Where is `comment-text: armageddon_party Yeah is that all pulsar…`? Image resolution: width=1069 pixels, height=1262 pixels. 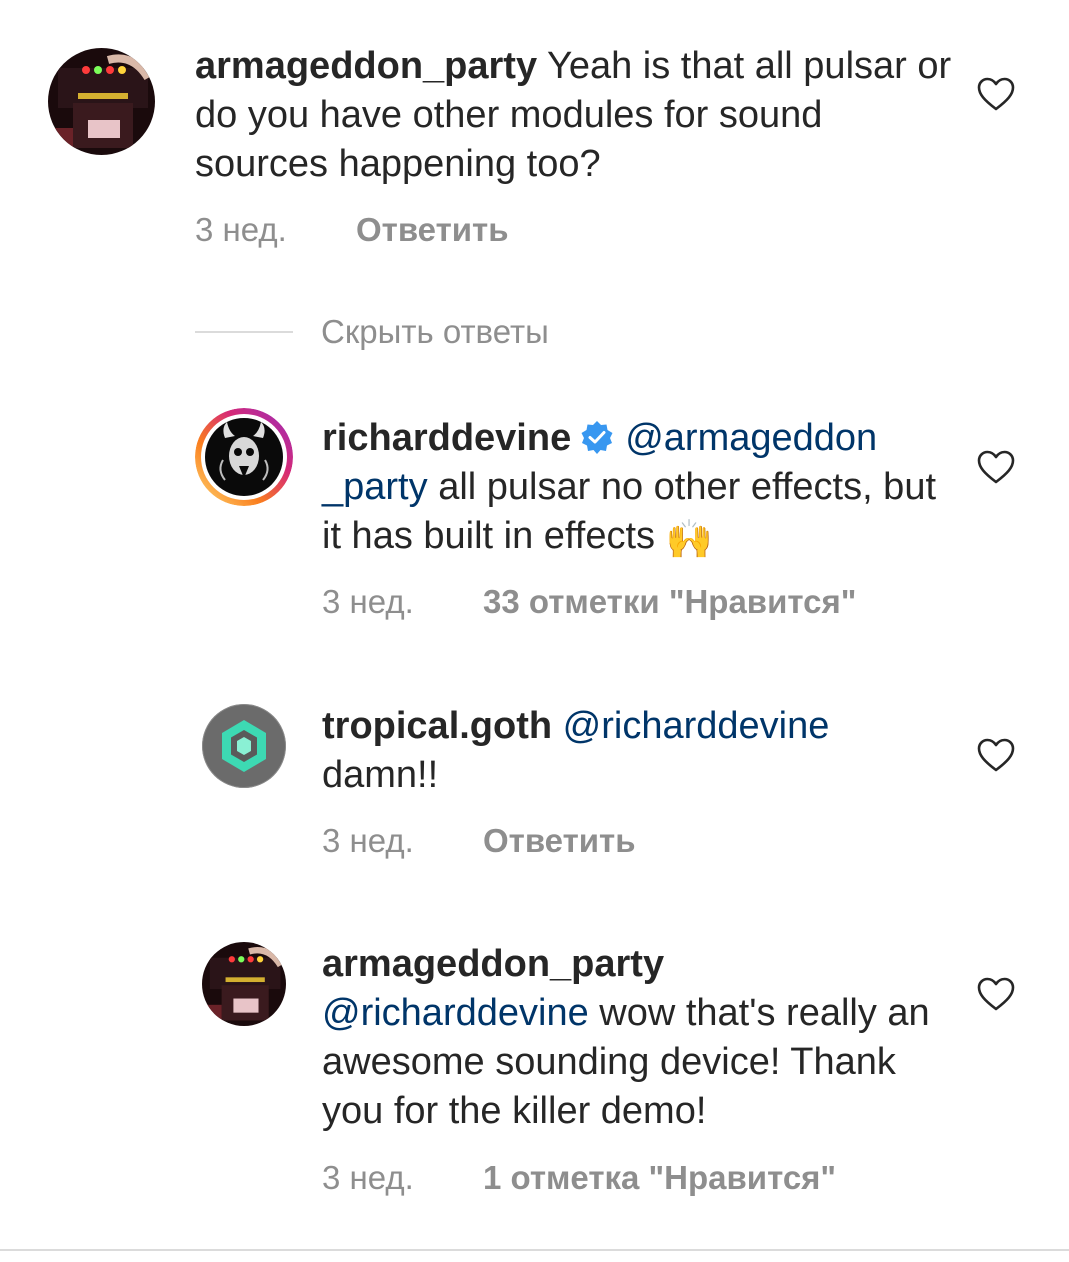 comment-text: armageddon_party Yeah is that all pulsar… is located at coordinates (575, 115).